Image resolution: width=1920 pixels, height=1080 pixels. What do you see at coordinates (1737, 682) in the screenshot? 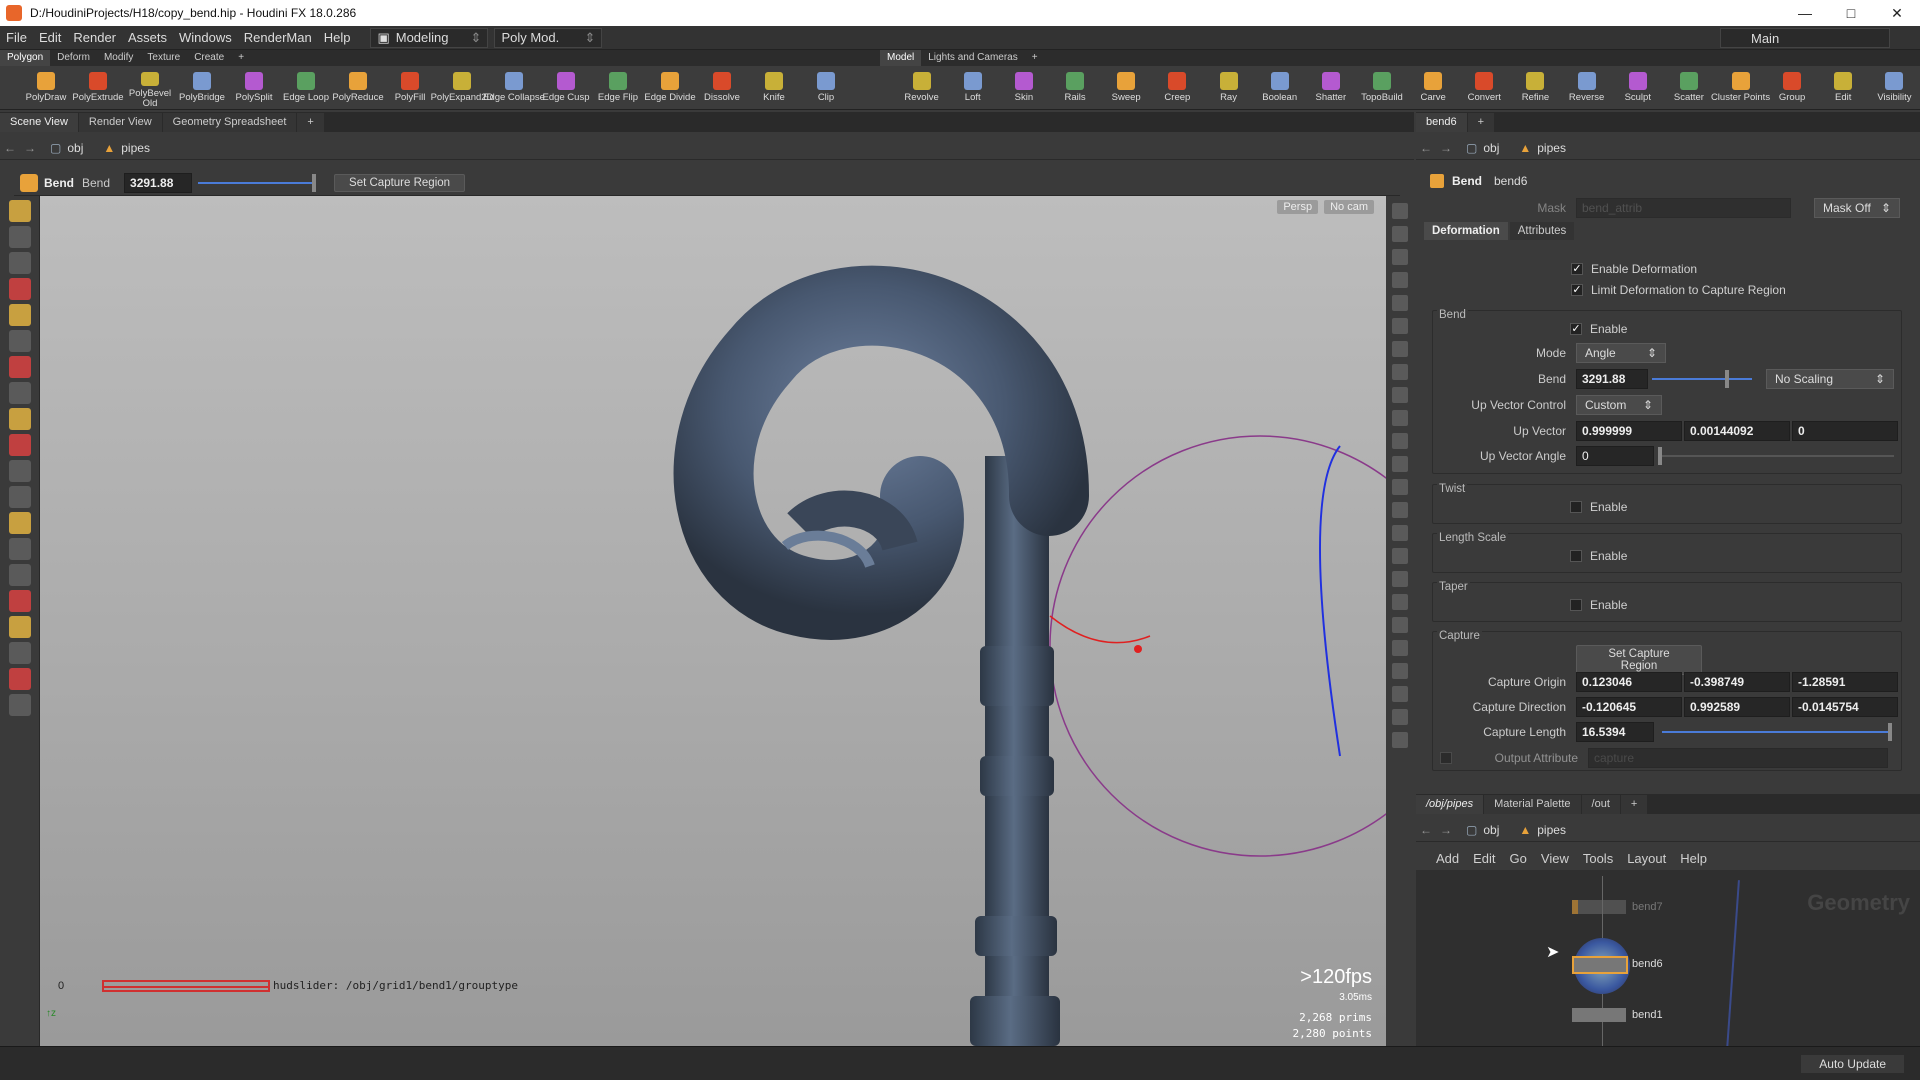
I see `capture-origin-y: -0.398749` at bounding box center [1737, 682].